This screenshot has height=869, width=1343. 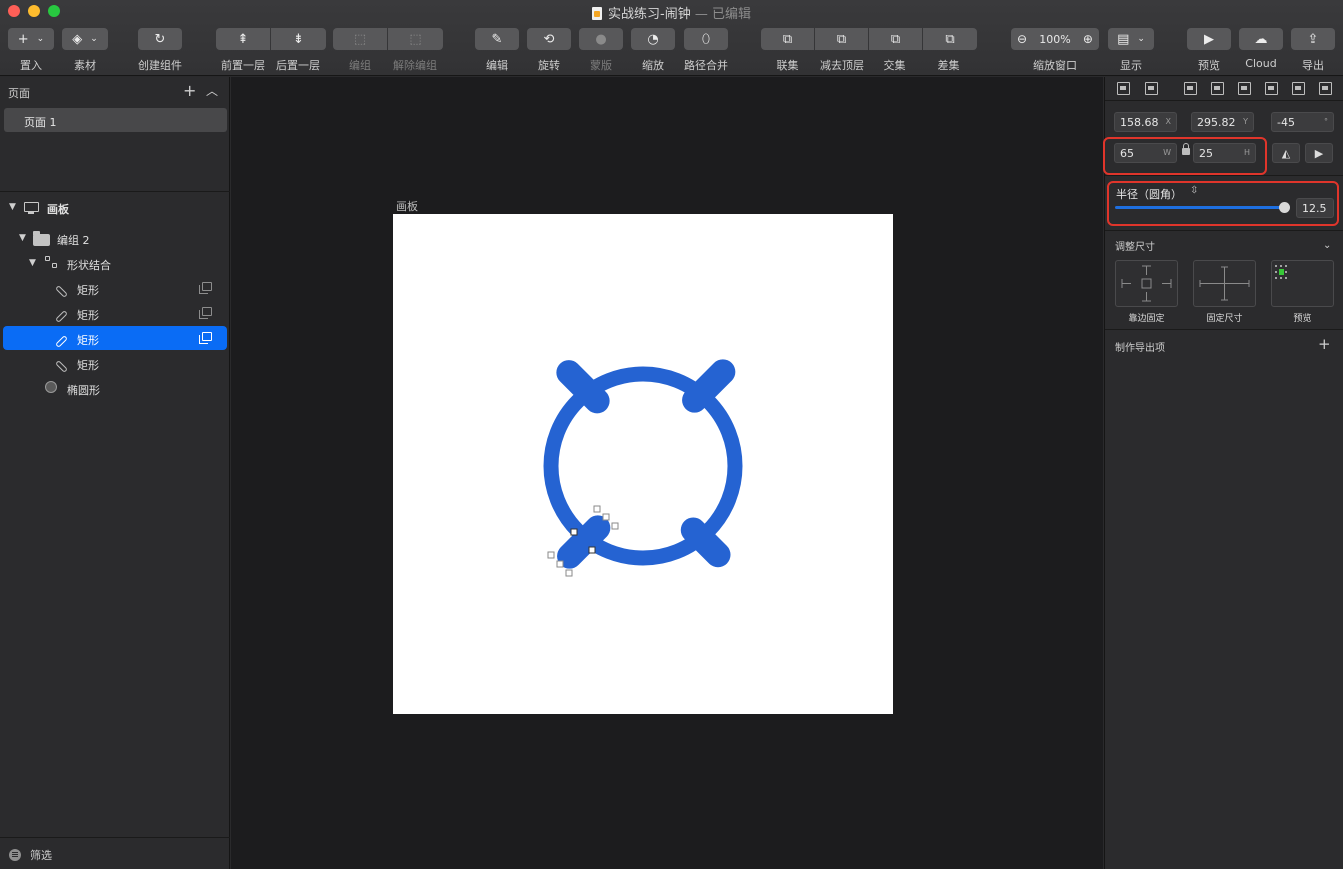 What do you see at coordinates (189, 90) in the screenshot?
I see `add-page-icon: +` at bounding box center [189, 90].